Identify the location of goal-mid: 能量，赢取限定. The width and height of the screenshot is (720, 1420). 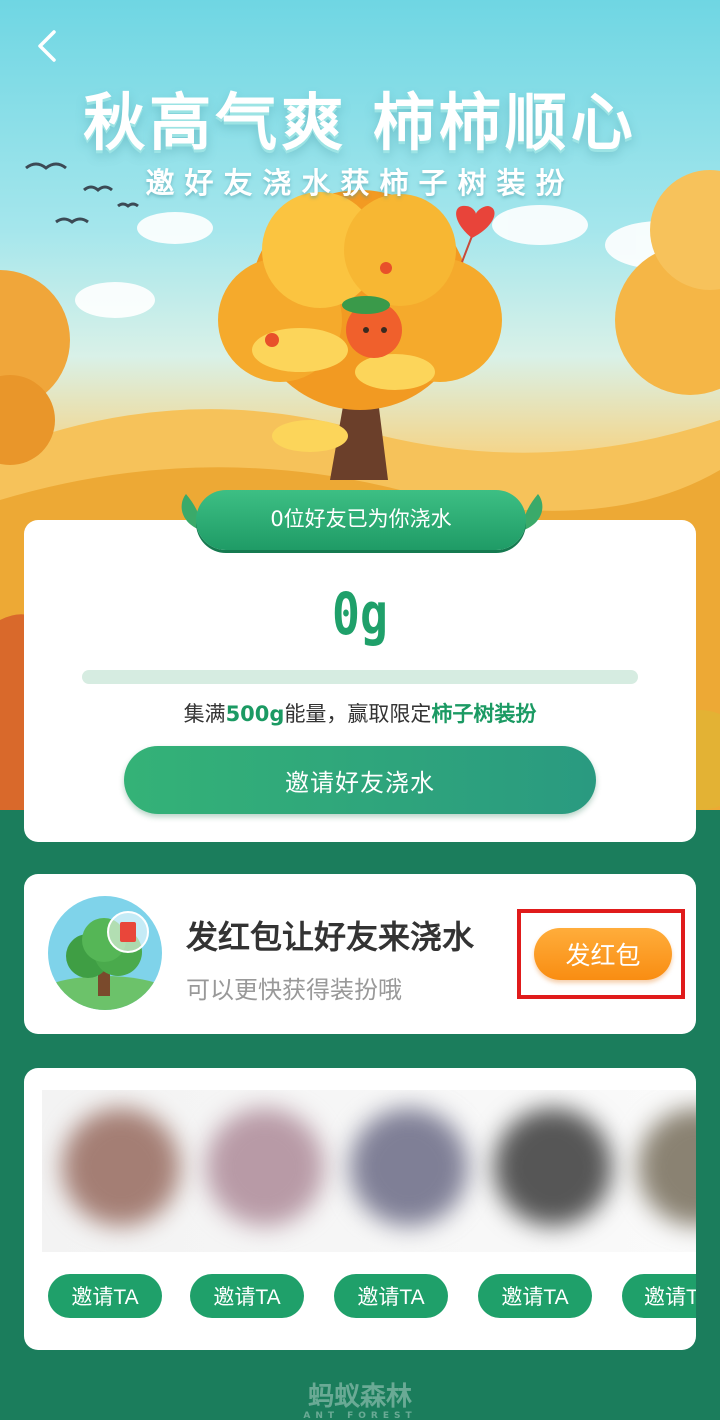
(358, 714).